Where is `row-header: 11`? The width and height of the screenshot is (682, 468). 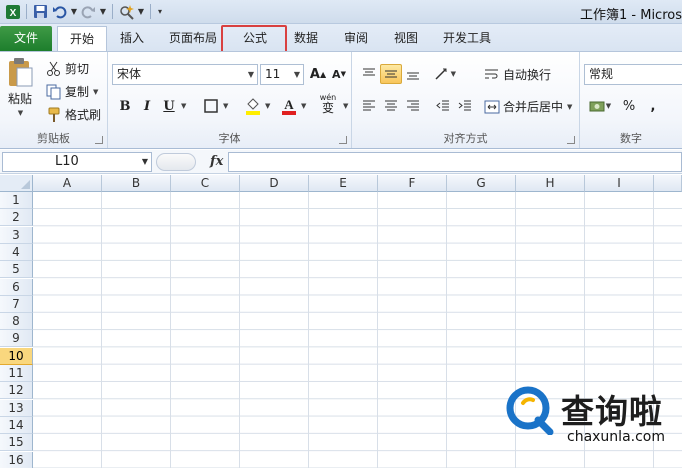 row-header: 11 is located at coordinates (16, 373).